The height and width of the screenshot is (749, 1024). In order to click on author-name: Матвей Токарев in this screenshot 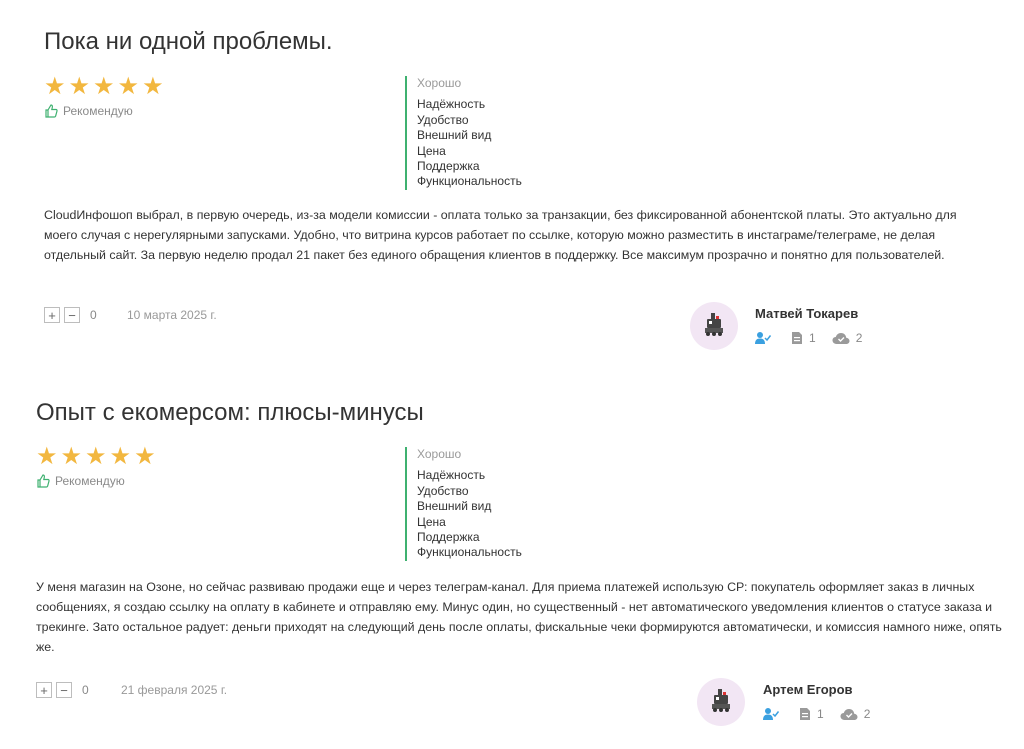, I will do `click(806, 313)`.